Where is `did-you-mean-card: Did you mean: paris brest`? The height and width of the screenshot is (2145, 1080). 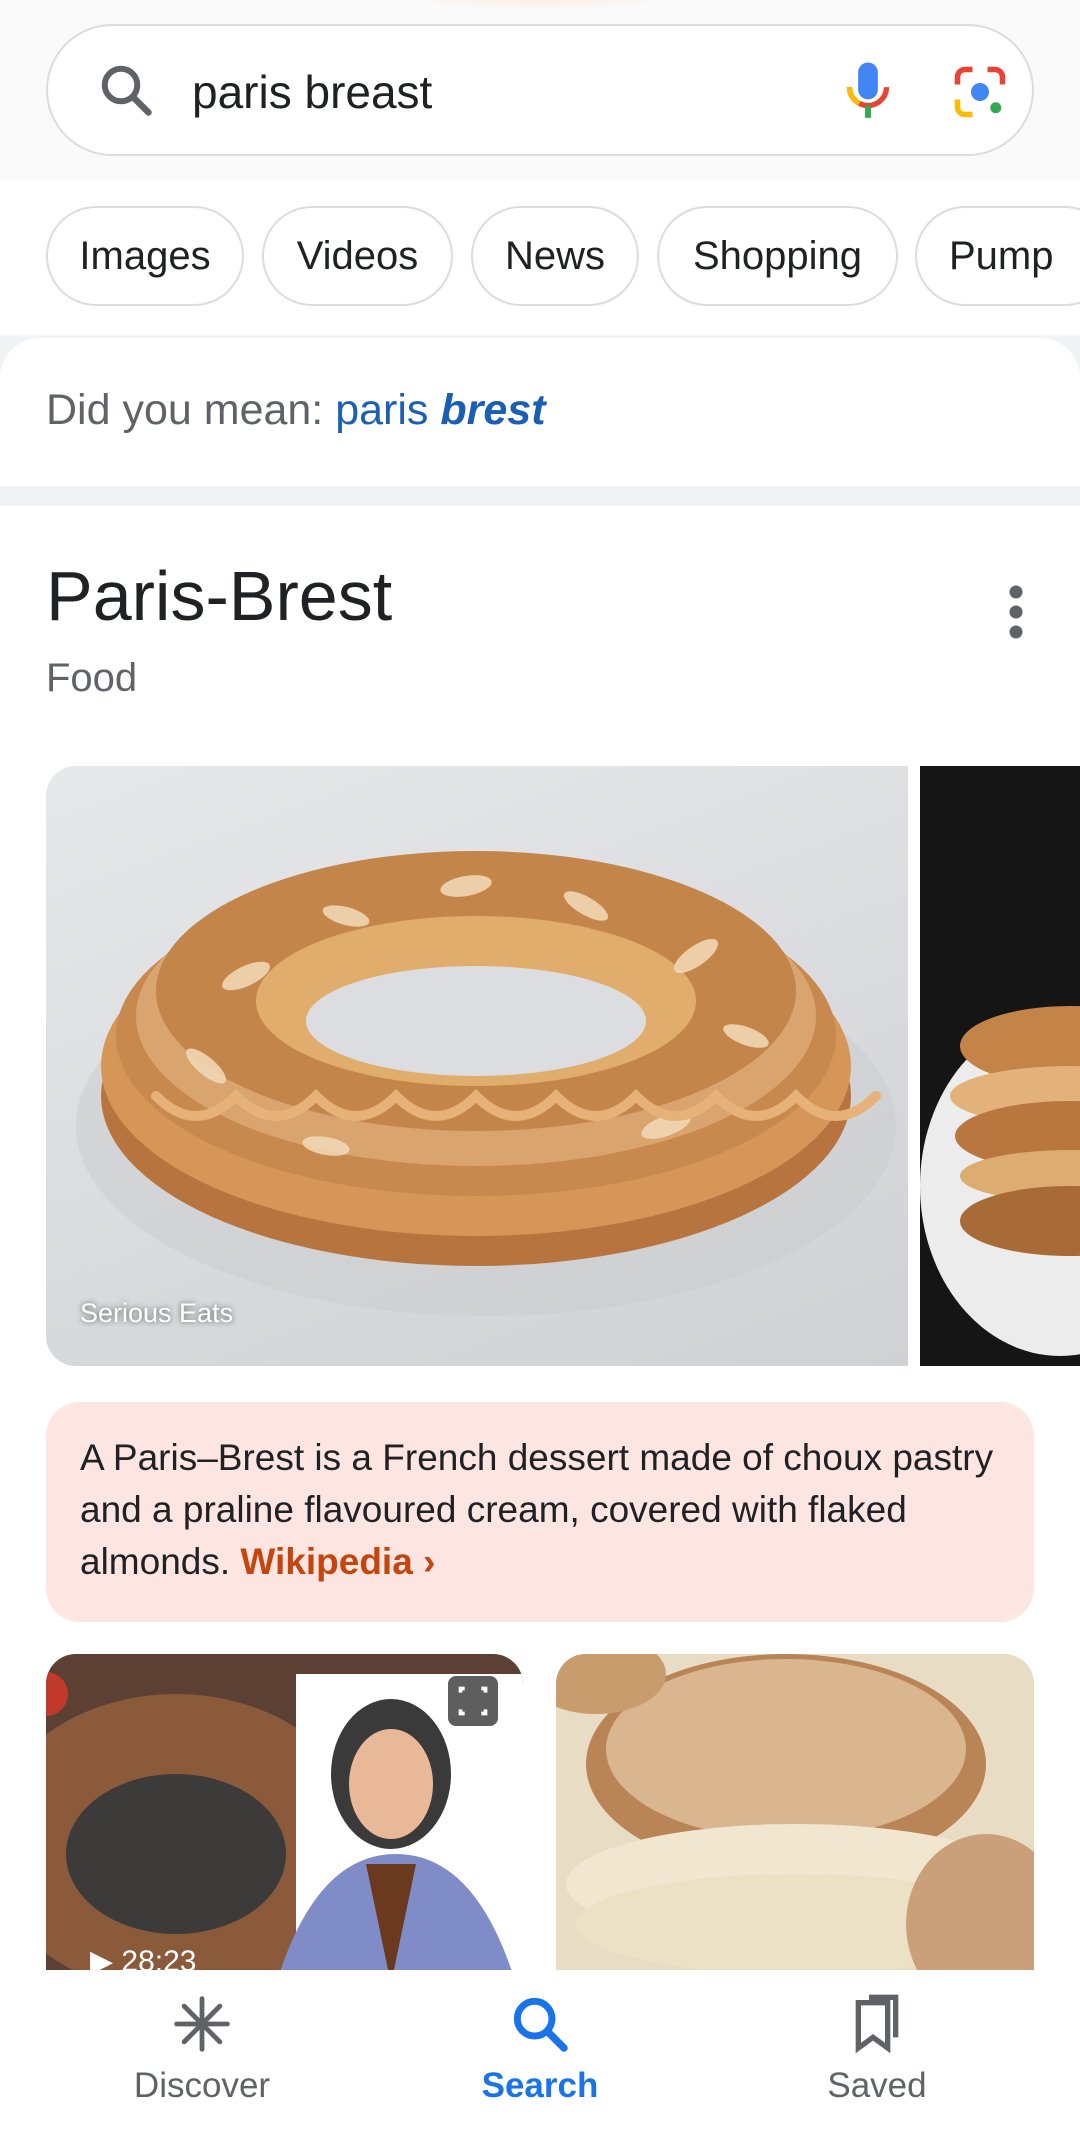 did-you-mean-card: Did you mean: paris brest is located at coordinates (540, 412).